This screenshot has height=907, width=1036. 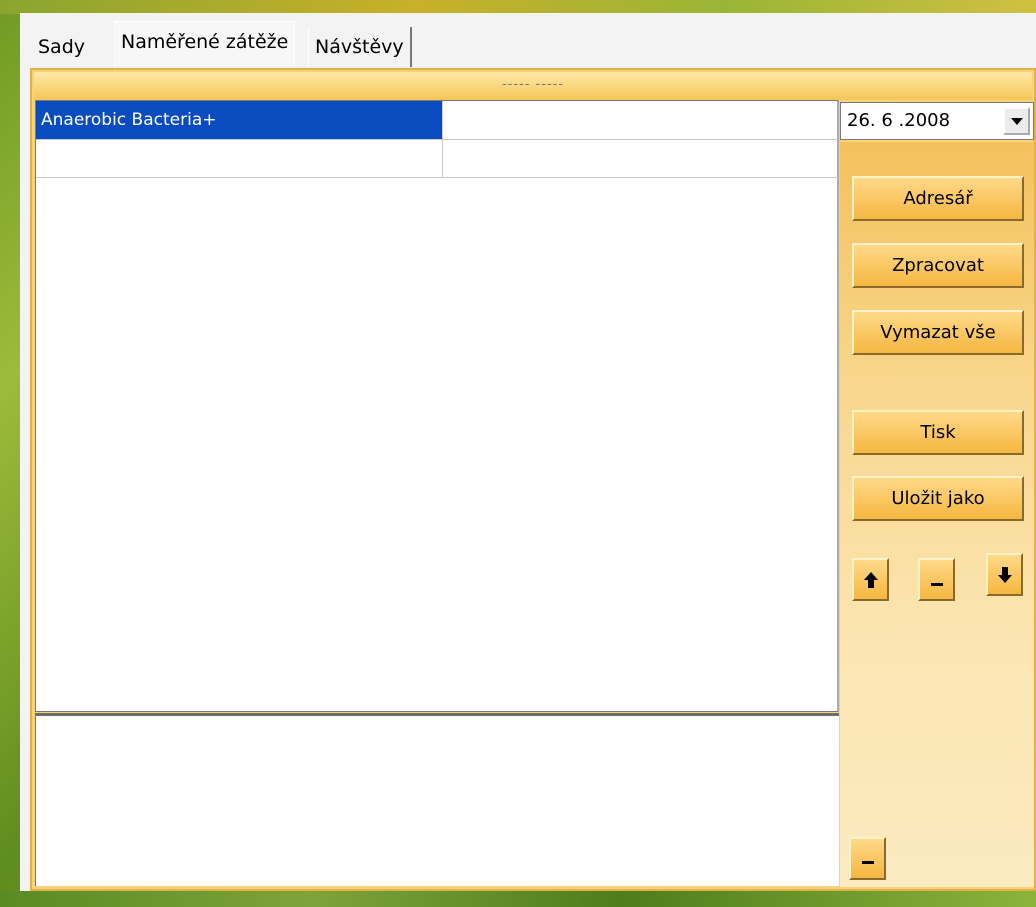 I want to click on tab-bar: Sady Naměřené zátěže Návštěvy, so click(x=528, y=40).